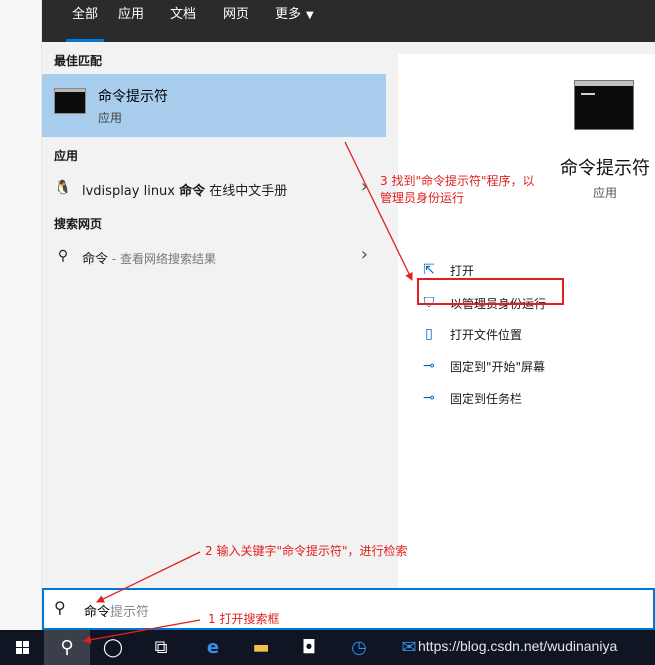  Describe the element at coordinates (214, 105) in the screenshot. I see `best-match-item: 命令提示符 应用` at that location.